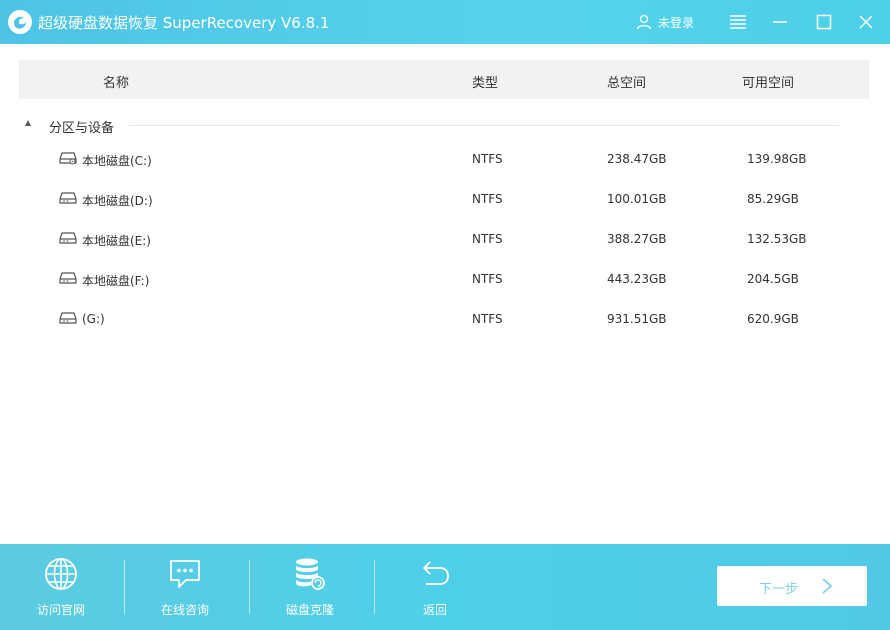 Image resolution: width=890 pixels, height=630 pixels. I want to click on drive-free: 139.98GB, so click(777, 159).